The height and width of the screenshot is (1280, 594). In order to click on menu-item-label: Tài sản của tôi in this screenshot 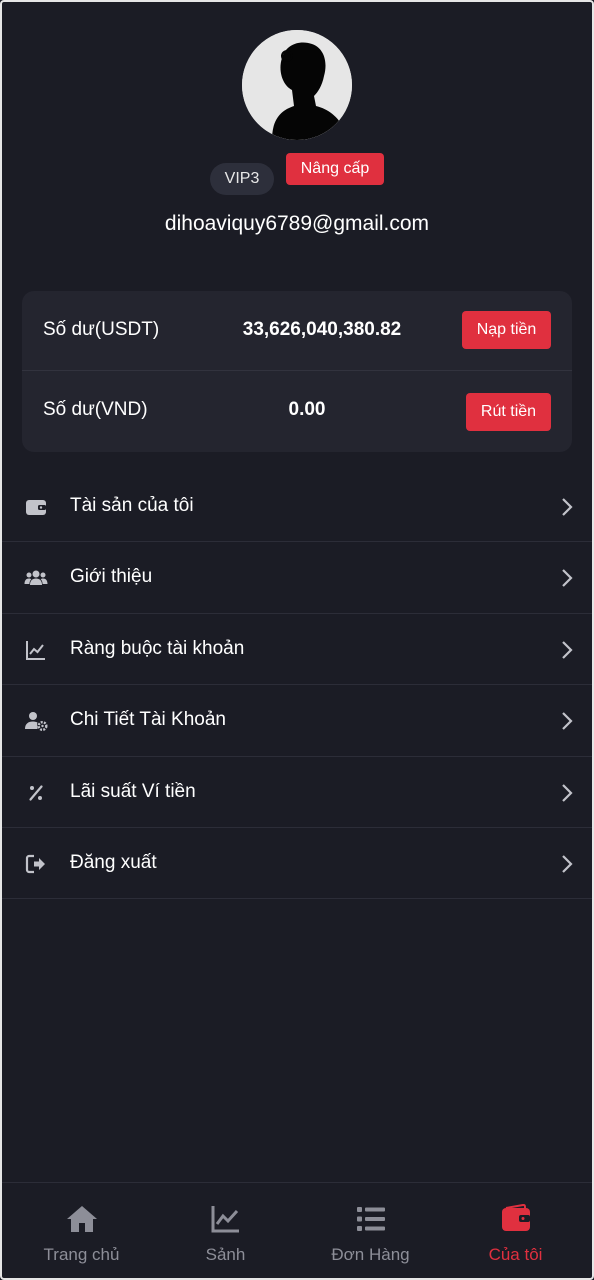, I will do `click(132, 505)`.